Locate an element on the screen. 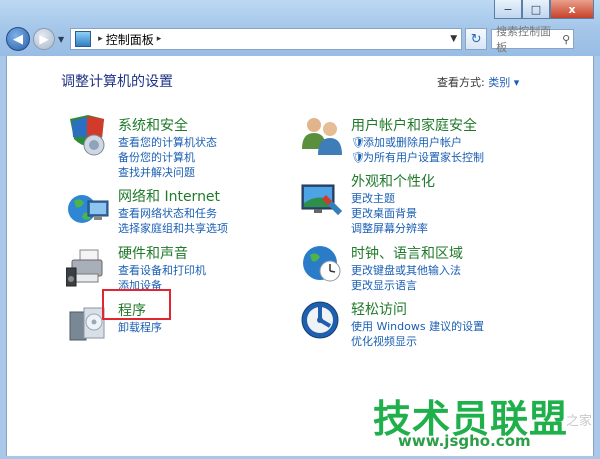  category-hardware-sound: 硬件和声音 查看设备和打印机 添加设备 is located at coordinates (162, 268).